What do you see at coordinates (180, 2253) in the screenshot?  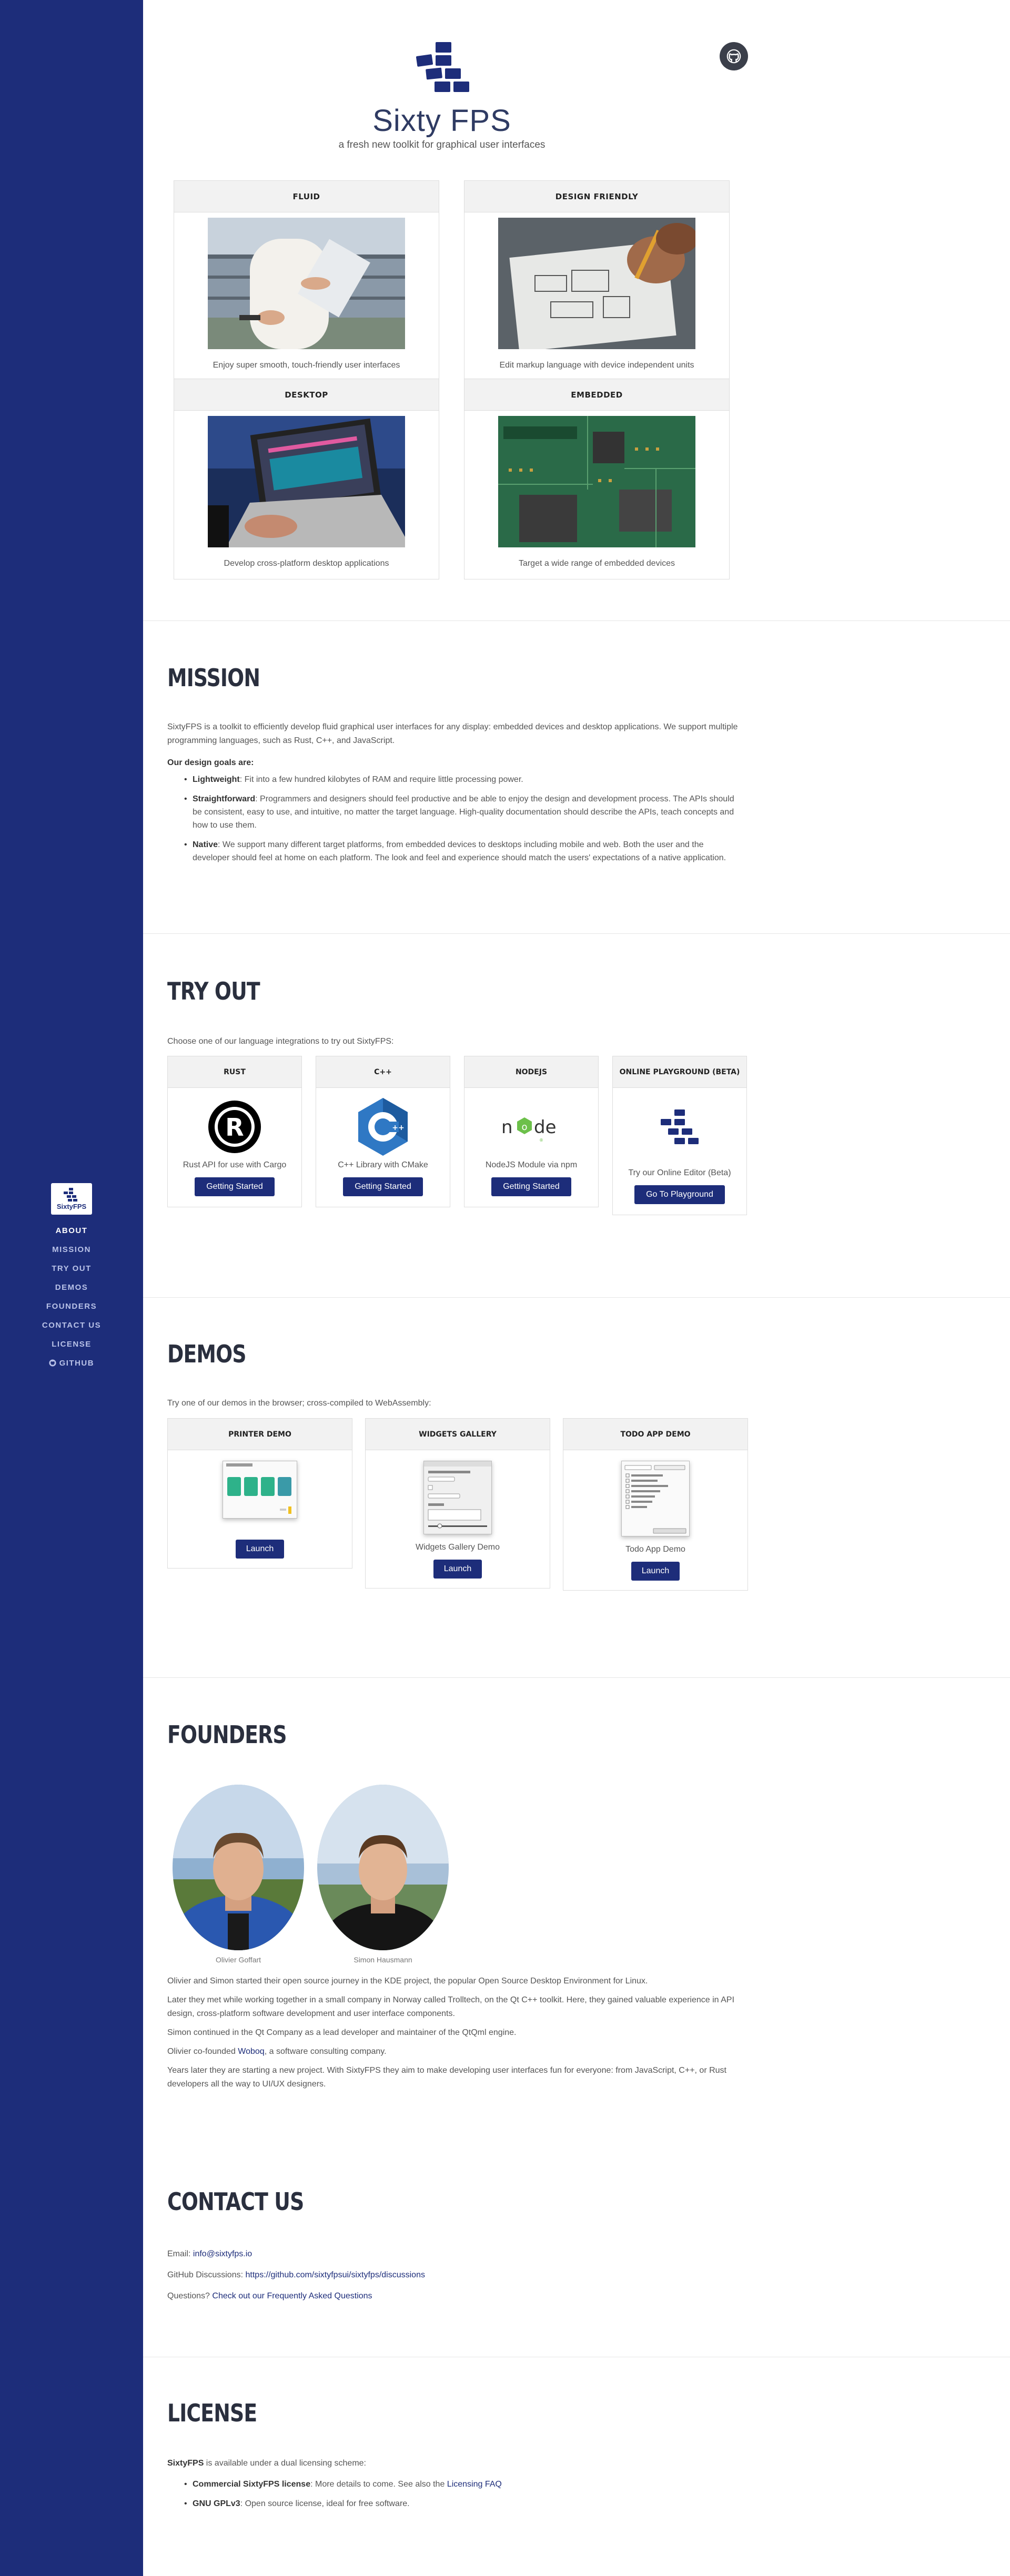 I see `contact-label: Email:` at bounding box center [180, 2253].